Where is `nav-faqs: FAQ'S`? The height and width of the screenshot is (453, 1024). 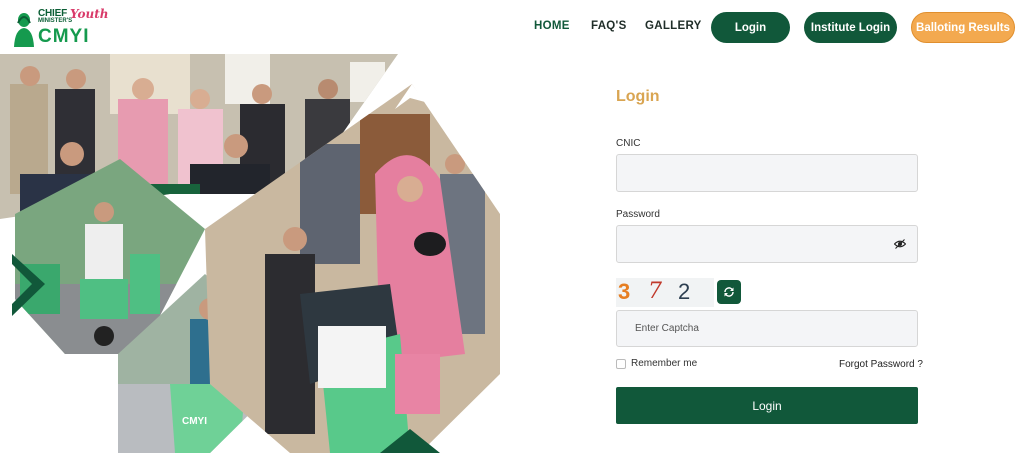
nav-faqs: FAQ'S is located at coordinates (609, 26).